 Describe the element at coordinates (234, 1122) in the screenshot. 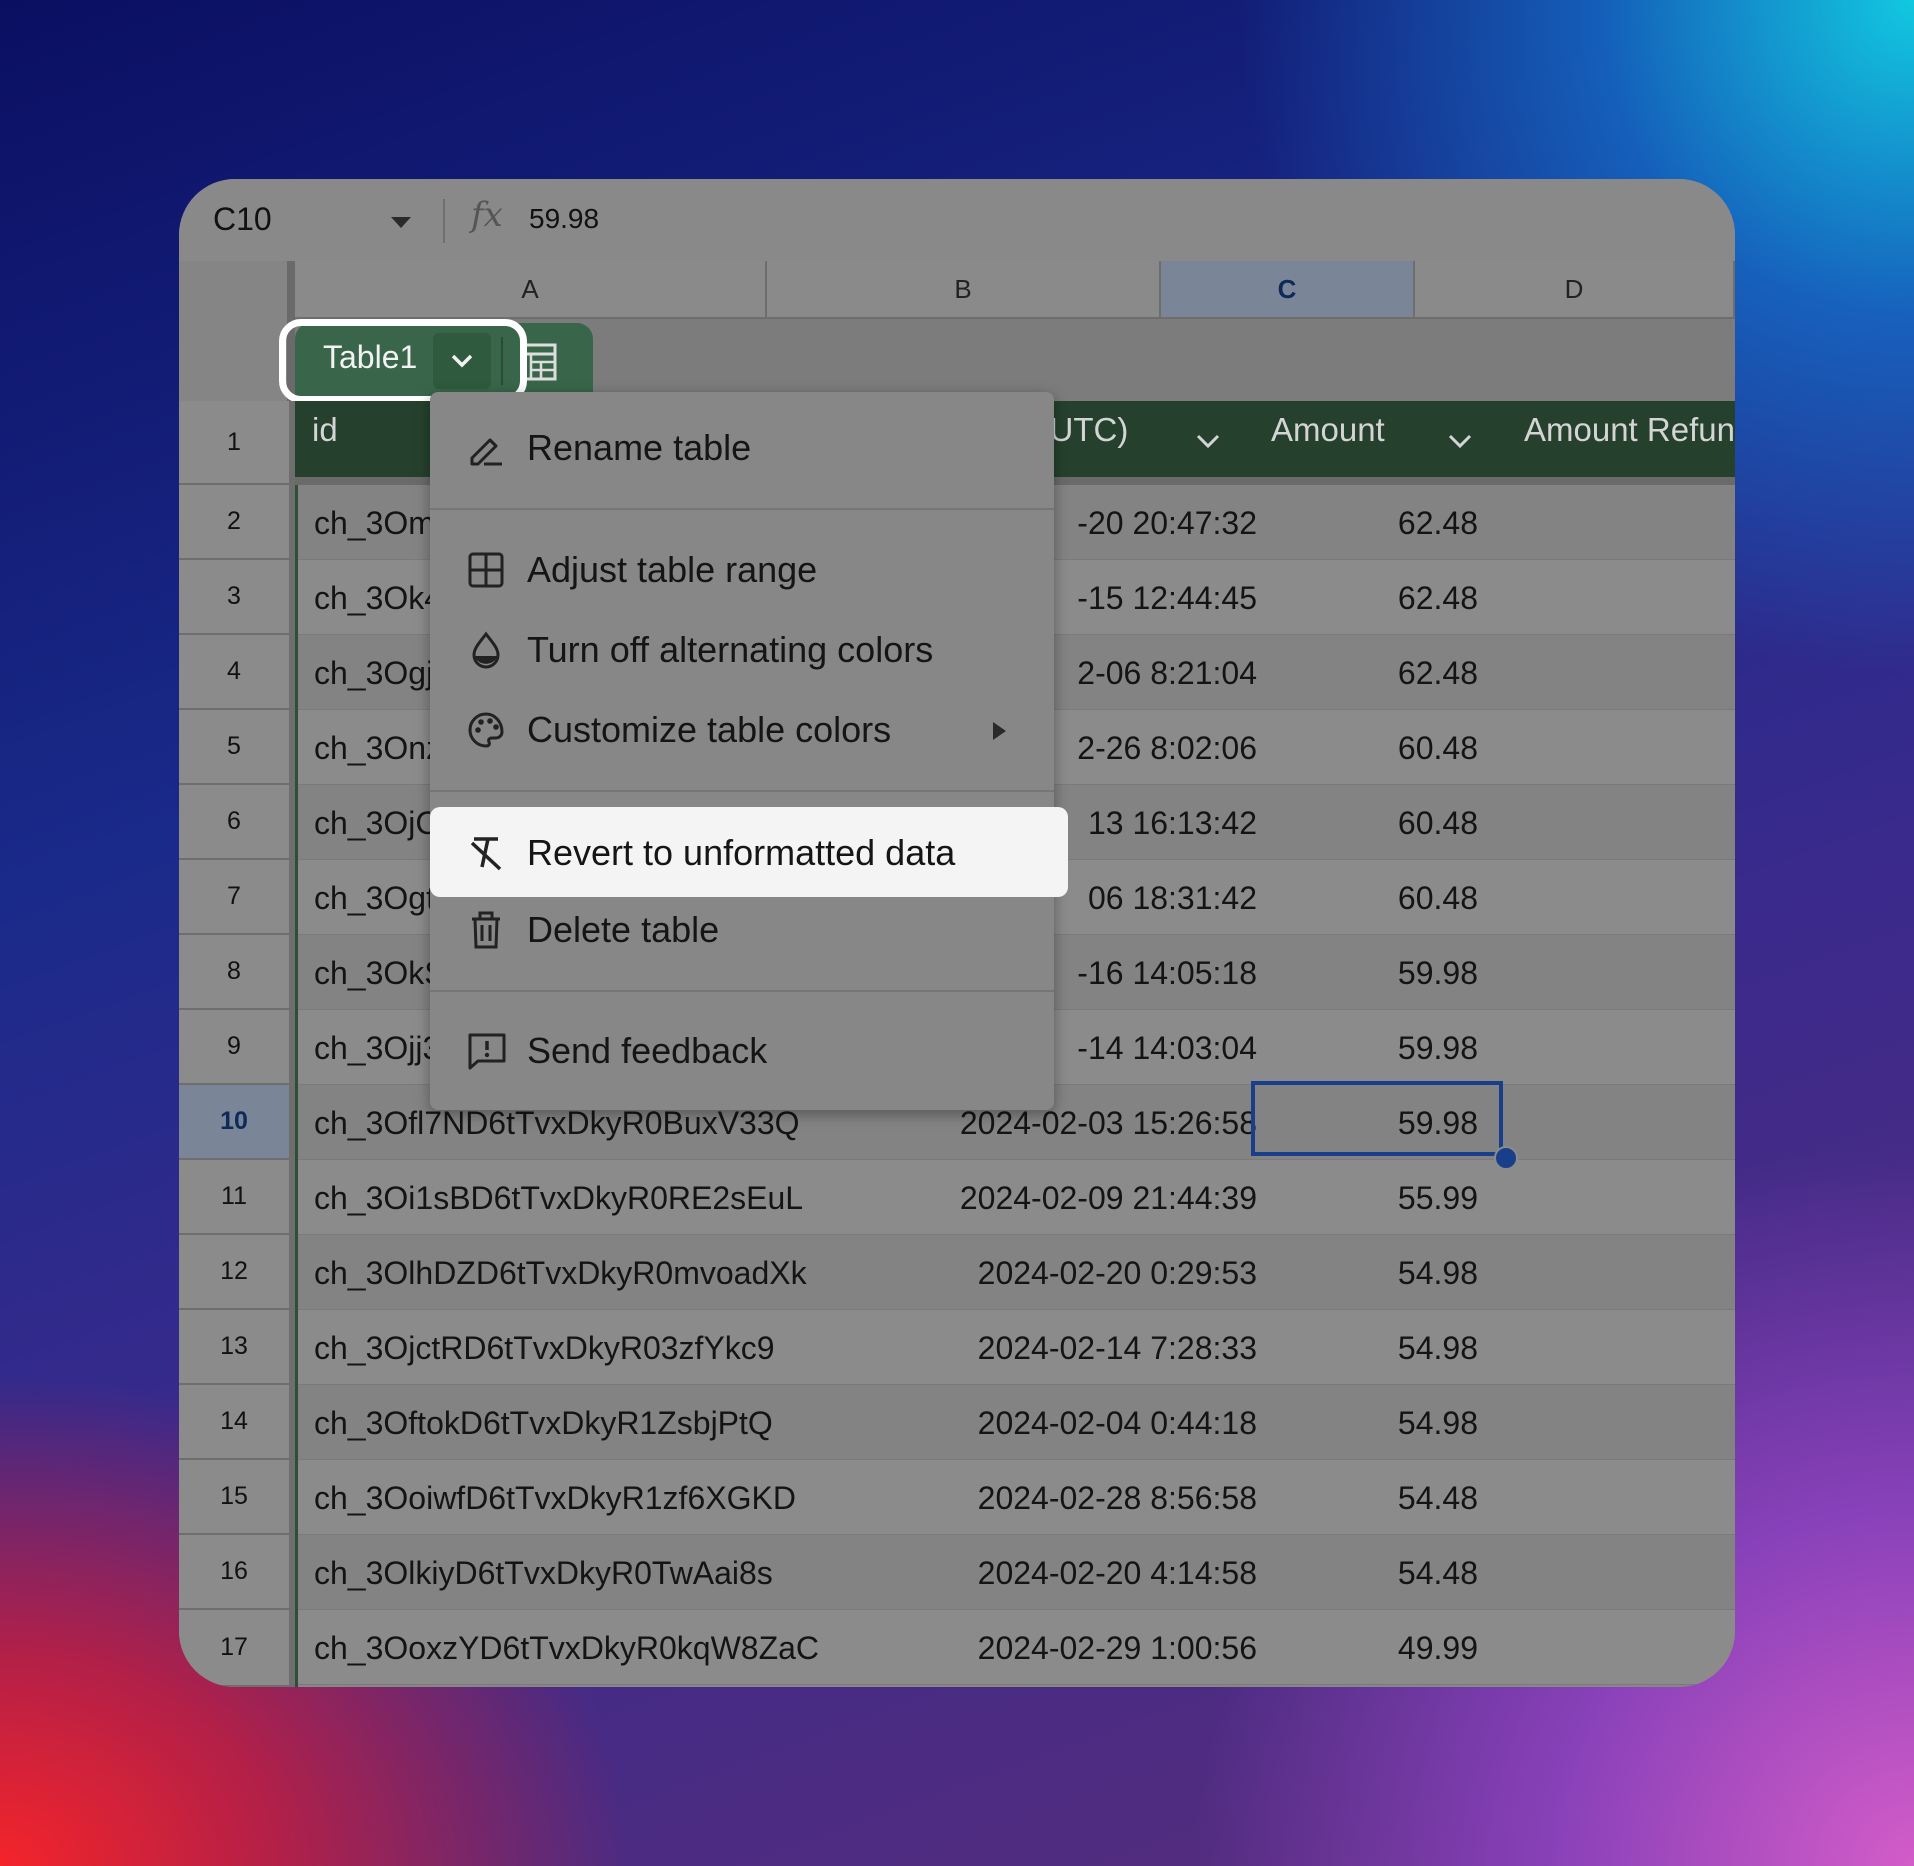

I see `row-number: 10` at that location.